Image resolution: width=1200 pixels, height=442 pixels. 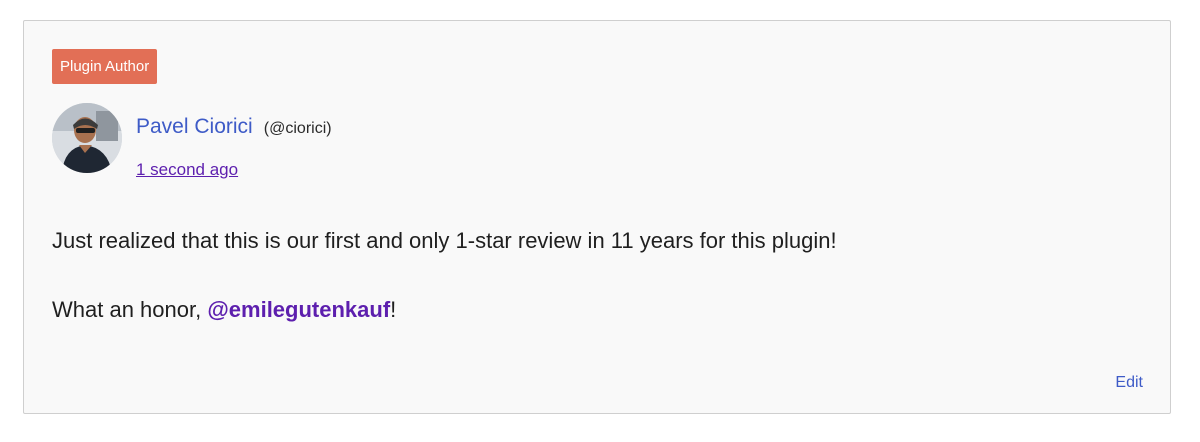 I want to click on author-handle: (@ciorici), so click(x=297, y=128).